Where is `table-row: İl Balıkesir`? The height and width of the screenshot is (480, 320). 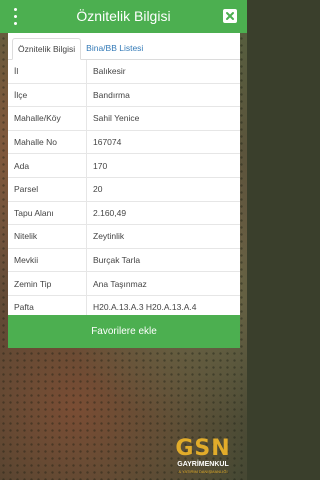
table-row: İl Balıkesir is located at coordinates (124, 72).